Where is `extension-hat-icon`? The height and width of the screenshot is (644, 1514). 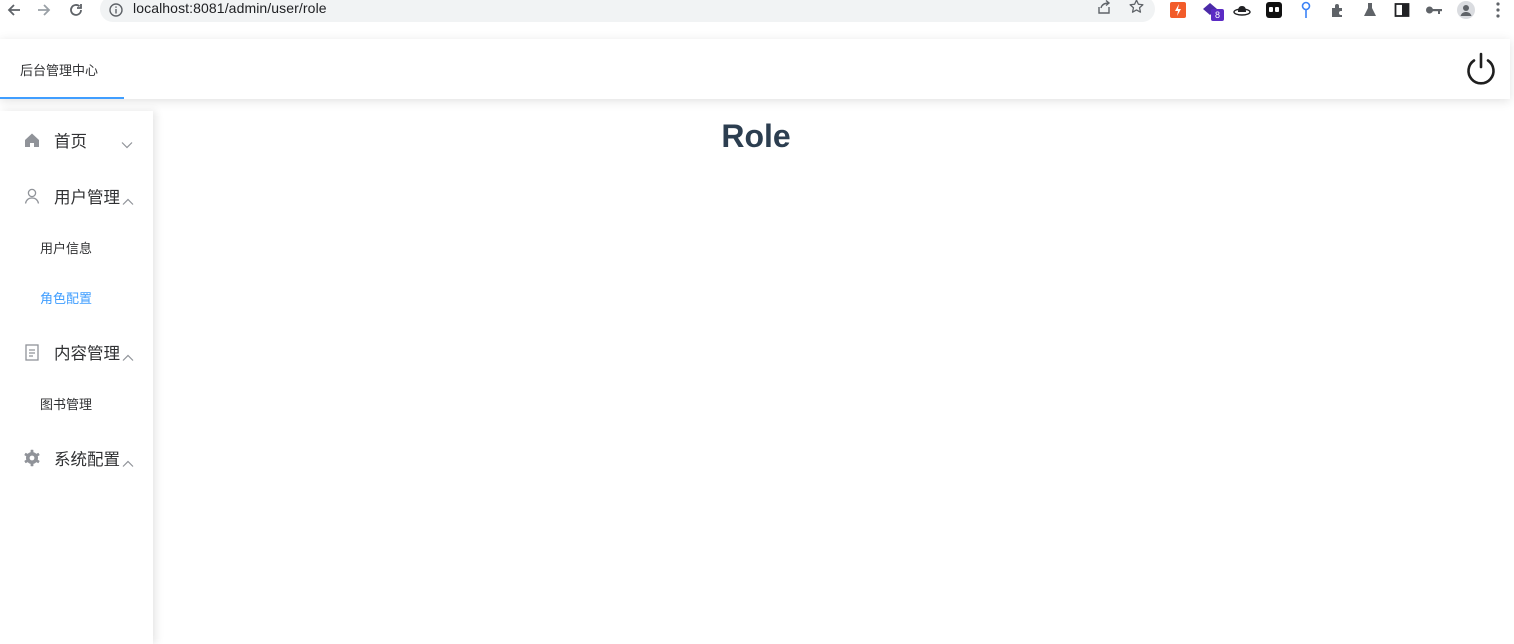 extension-hat-icon is located at coordinates (1242, 10).